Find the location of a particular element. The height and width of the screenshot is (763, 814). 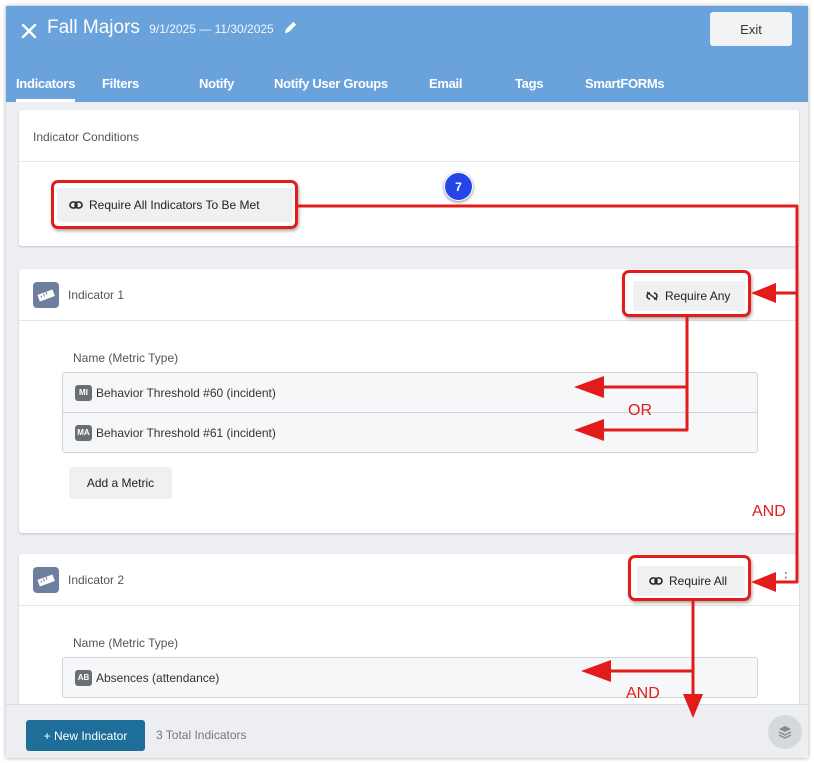

metric-type-badge: MA is located at coordinates (83, 432).